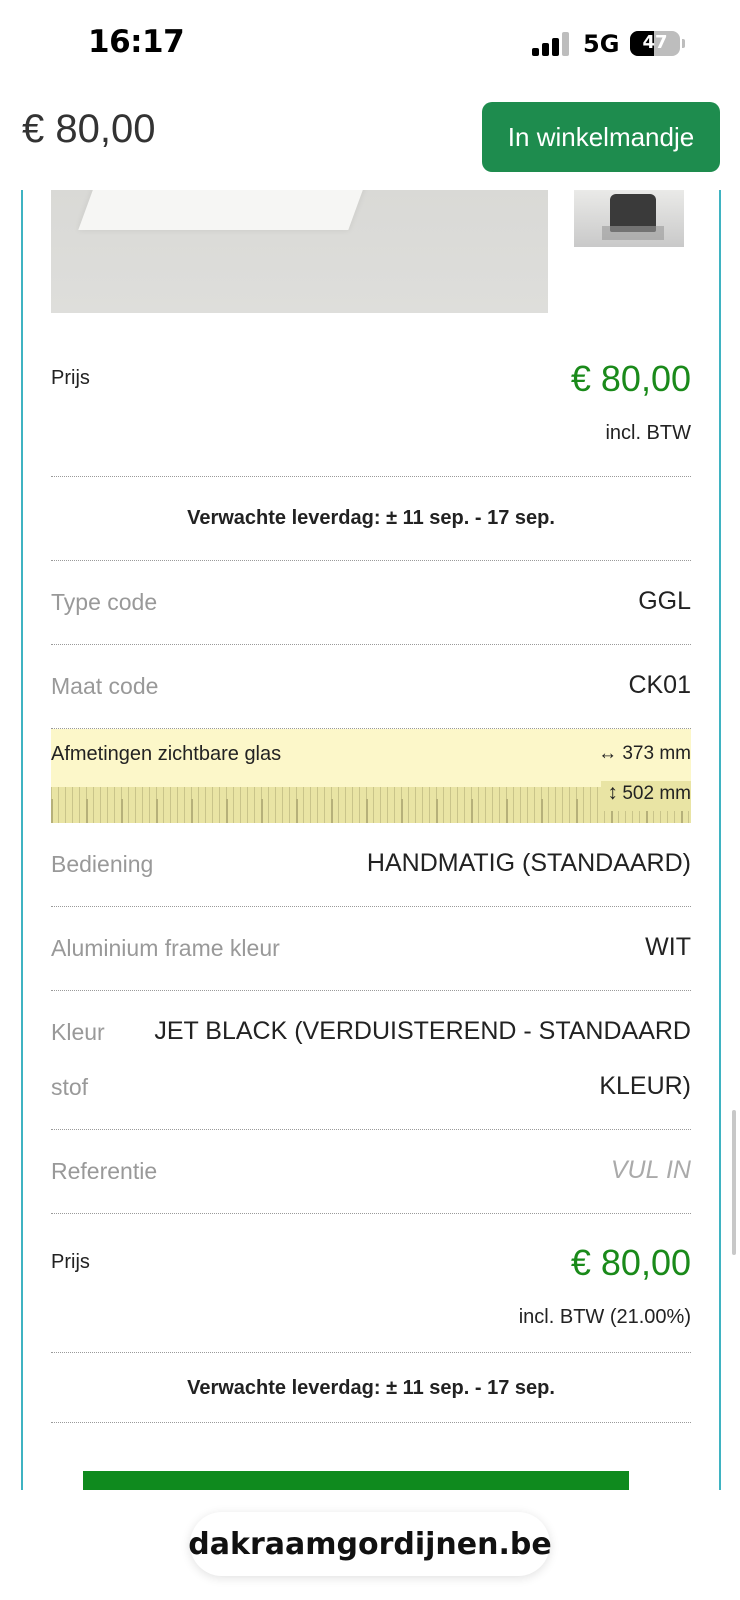 This screenshot has height=1600, width=740. Describe the element at coordinates (371, 403) in the screenshot. I see `price-row: Prijs € 80,00 incl. BTW` at that location.